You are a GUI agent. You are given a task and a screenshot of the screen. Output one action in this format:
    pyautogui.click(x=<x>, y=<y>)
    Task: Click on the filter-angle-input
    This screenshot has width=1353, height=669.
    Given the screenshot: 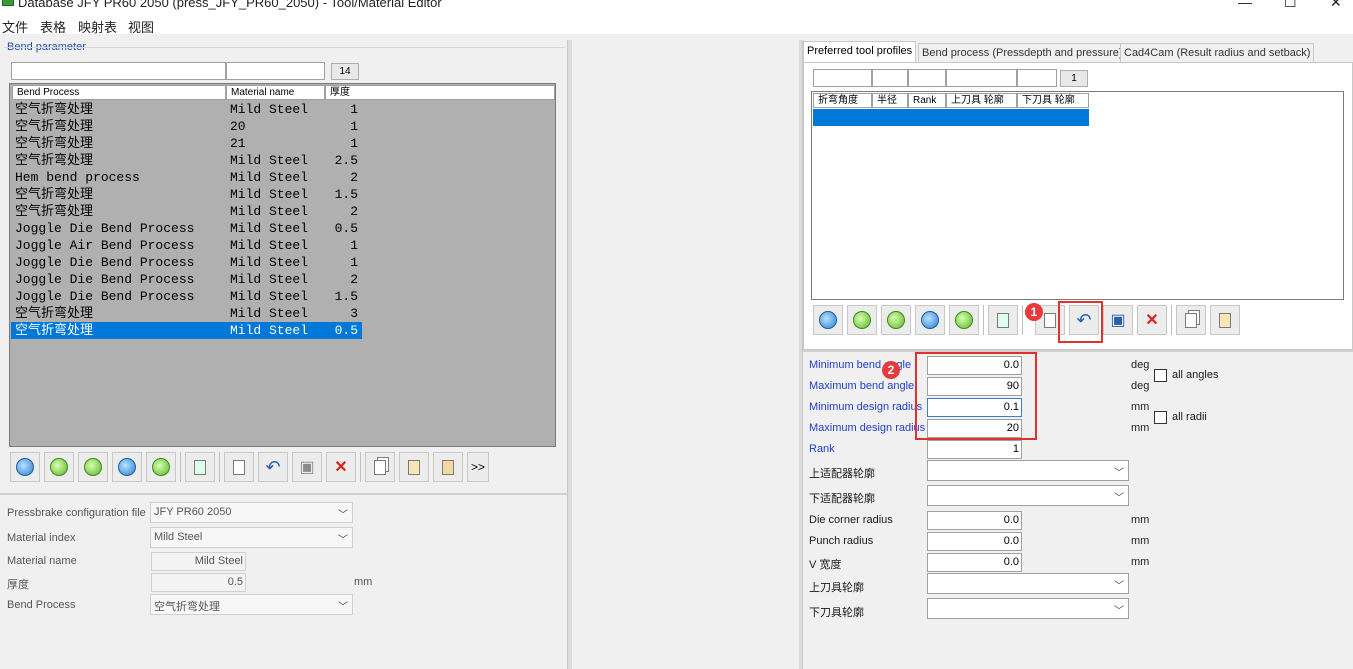 What is the action you would take?
    pyautogui.click(x=842, y=78)
    